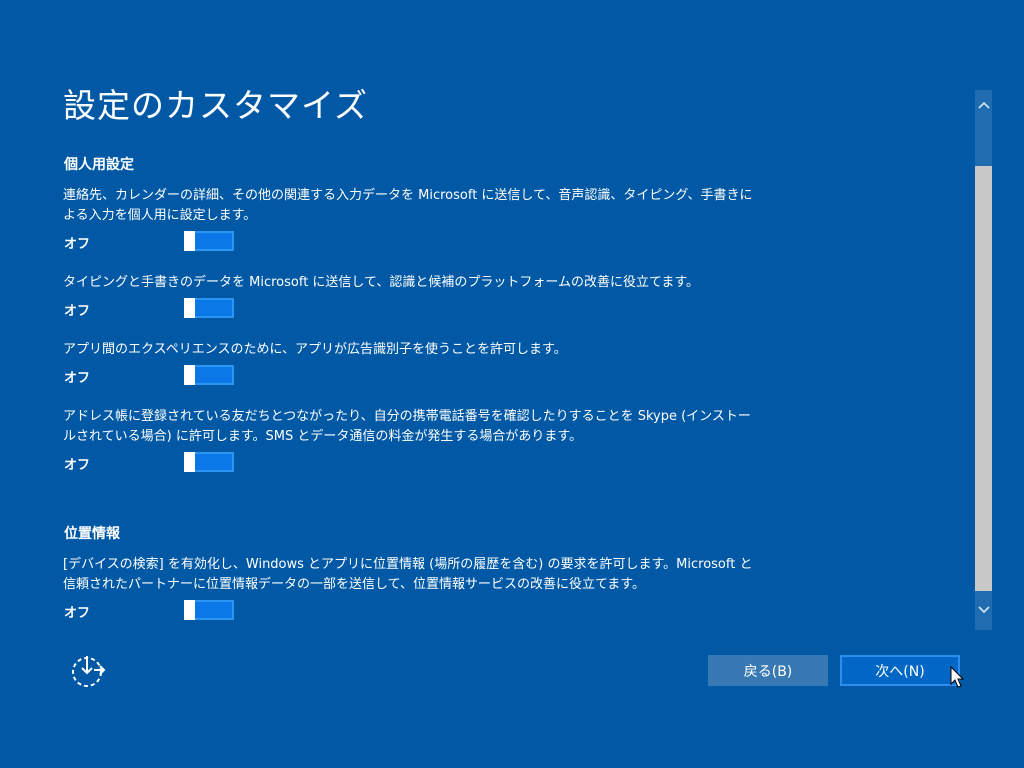 The image size is (1024, 768). What do you see at coordinates (315, 349) in the screenshot?
I see `setting-description-advertising-id: アプリ間のエクスペリエンスのために、アプリが広告識別子を使うことを許可します。` at bounding box center [315, 349].